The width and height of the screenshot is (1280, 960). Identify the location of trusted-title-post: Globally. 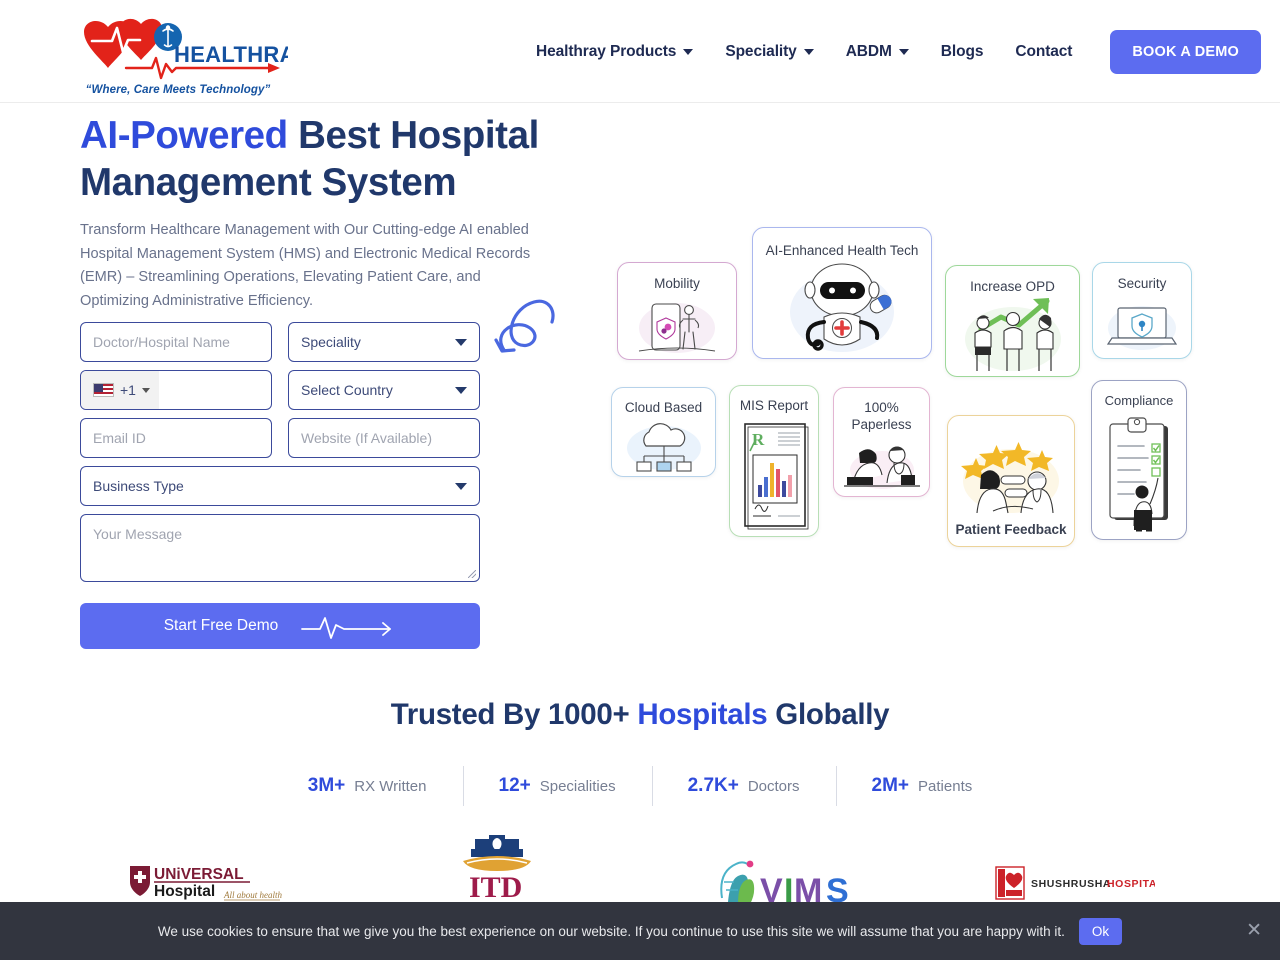
(828, 714).